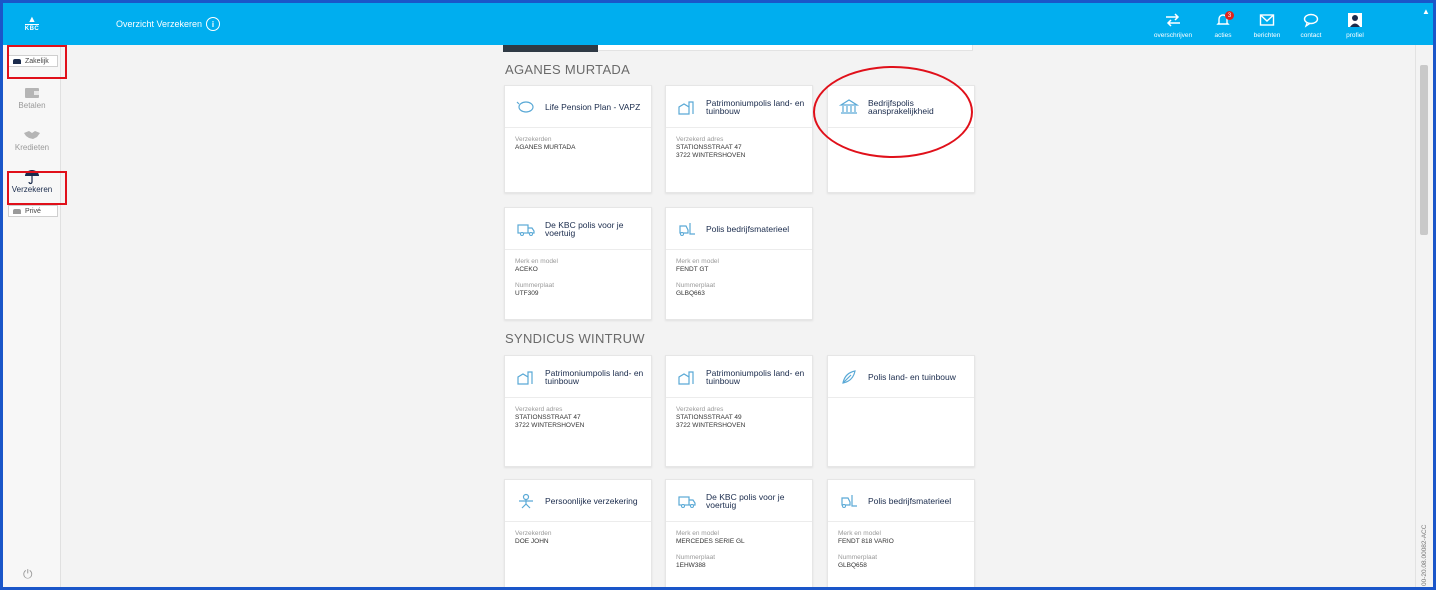 This screenshot has width=1436, height=590. What do you see at coordinates (526, 500) in the screenshot?
I see `person-icon` at bounding box center [526, 500].